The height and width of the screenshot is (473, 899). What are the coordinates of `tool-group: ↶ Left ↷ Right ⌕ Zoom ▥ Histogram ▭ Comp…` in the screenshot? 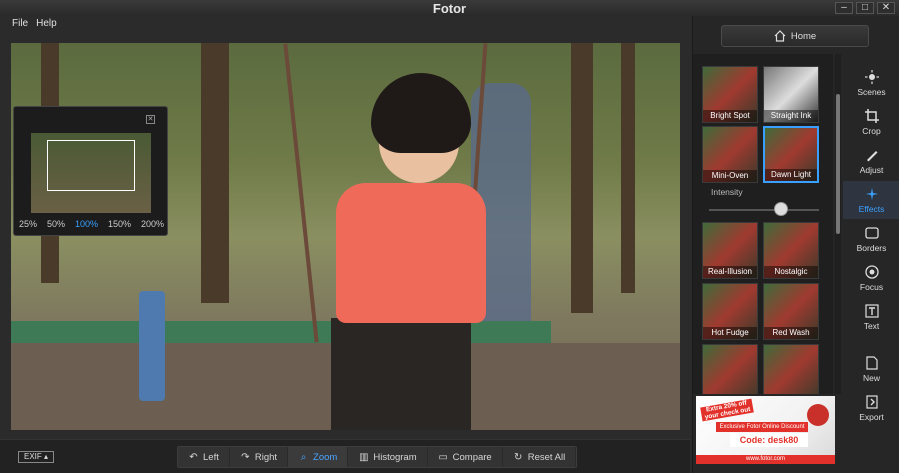 It's located at (377, 457).